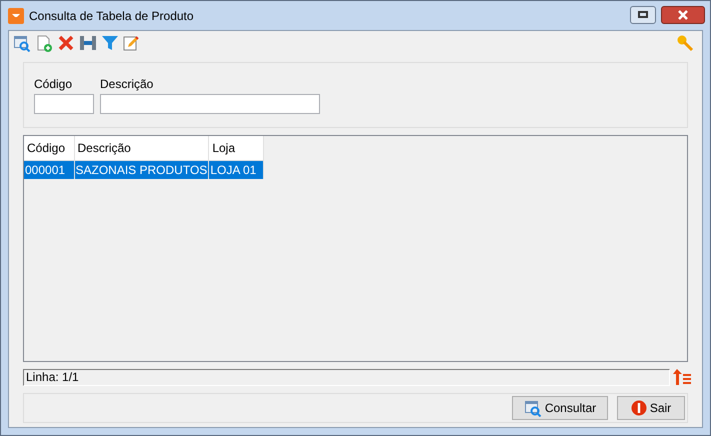 The image size is (711, 436). I want to click on close-icon, so click(683, 15).